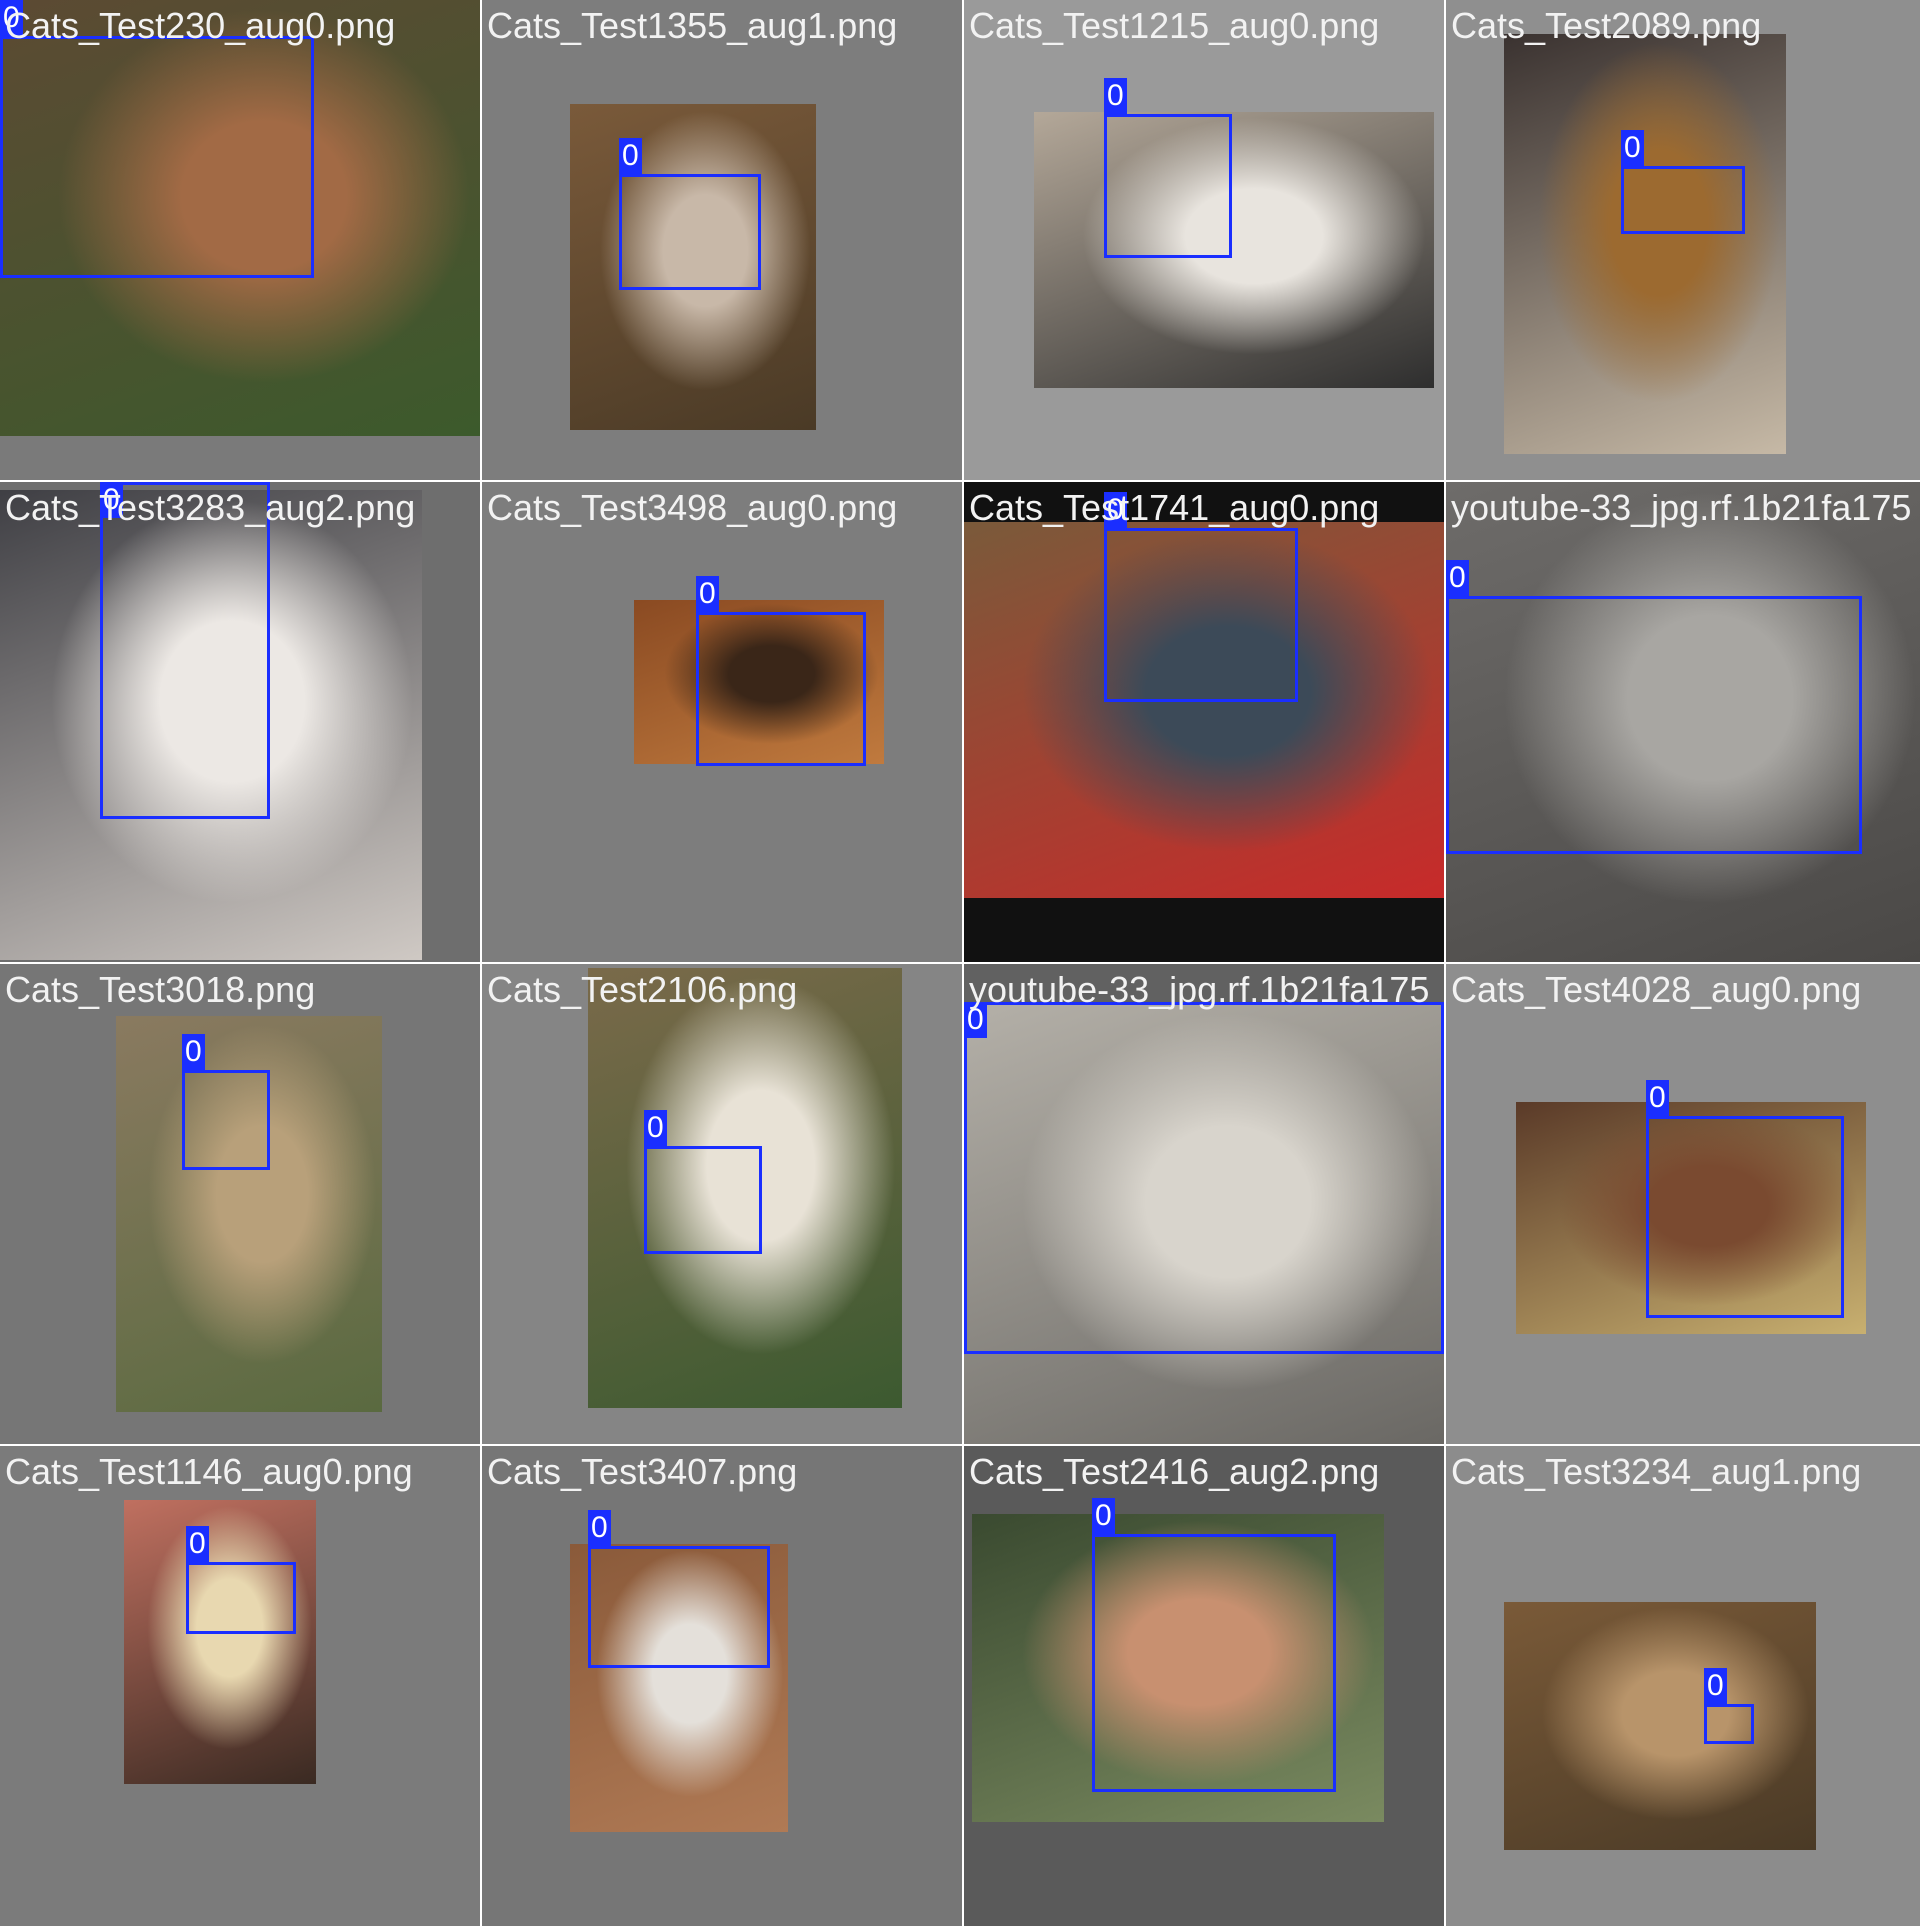 The width and height of the screenshot is (1920, 1926). Describe the element at coordinates (692, 25) in the screenshot. I see `image-filename: Cats_Test1355_aug1.png` at that location.